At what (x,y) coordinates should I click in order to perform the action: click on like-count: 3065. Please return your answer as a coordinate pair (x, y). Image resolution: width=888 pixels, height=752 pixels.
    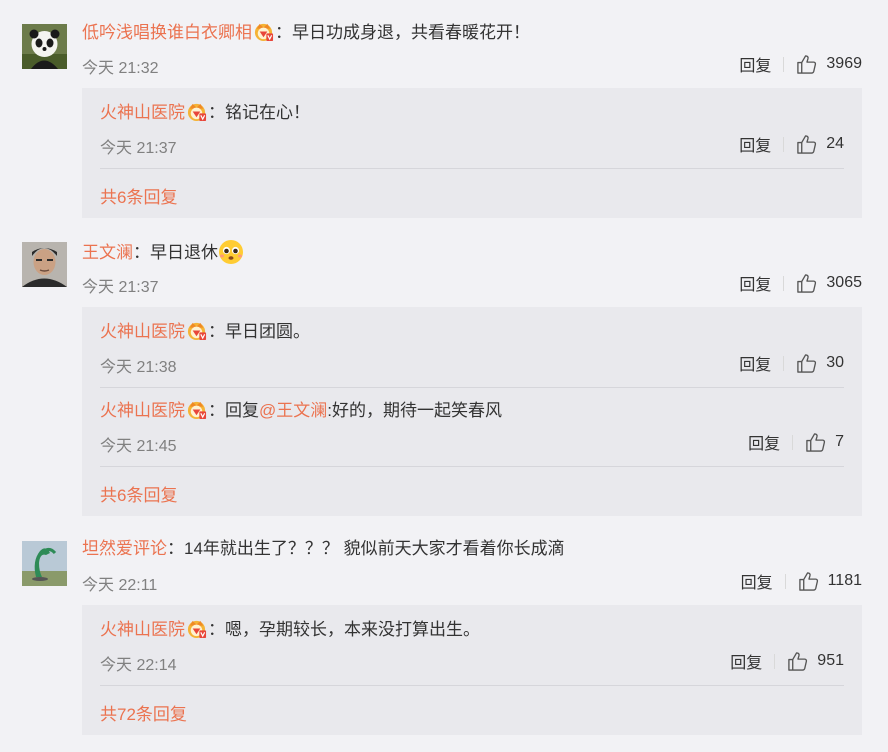
    Looking at the image, I should click on (844, 282).